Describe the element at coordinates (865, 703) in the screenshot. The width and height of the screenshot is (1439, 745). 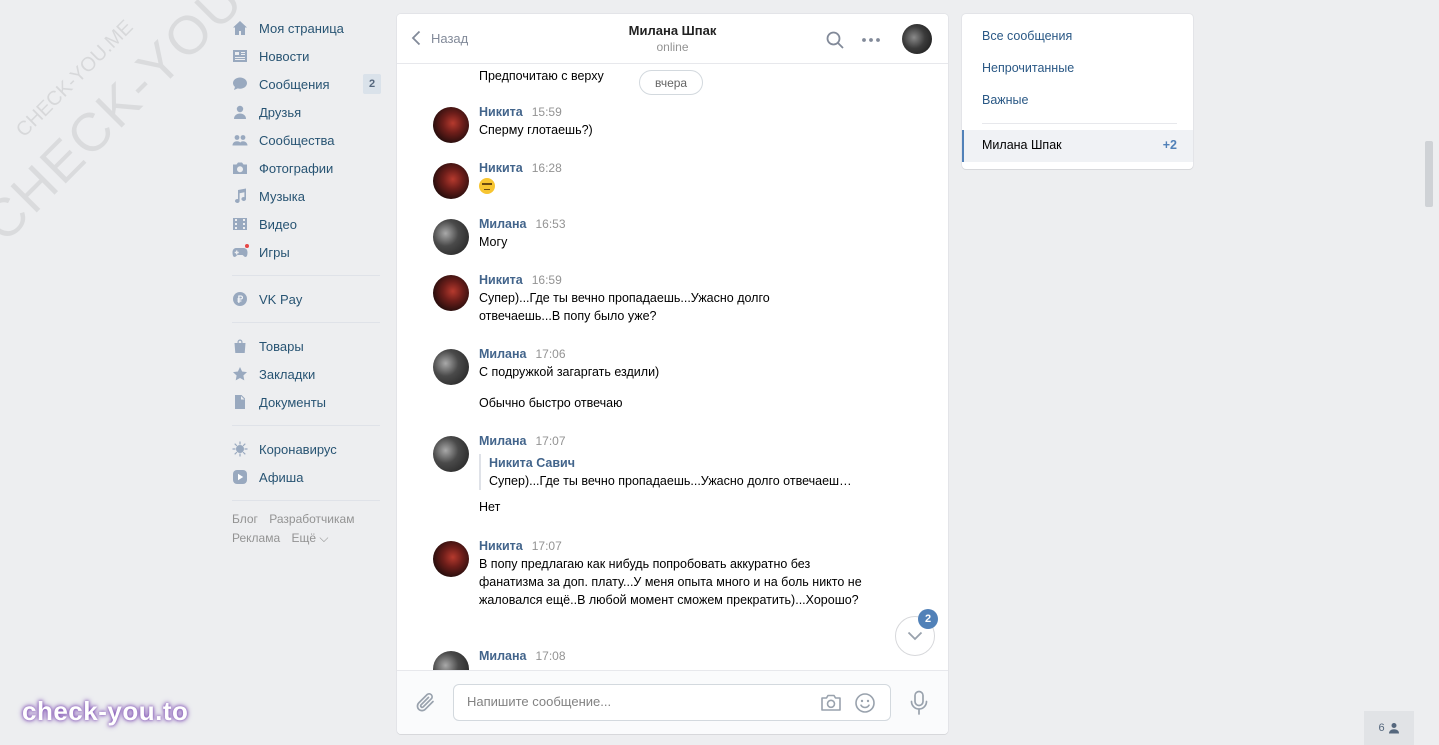
I see `emoji-icon` at that location.